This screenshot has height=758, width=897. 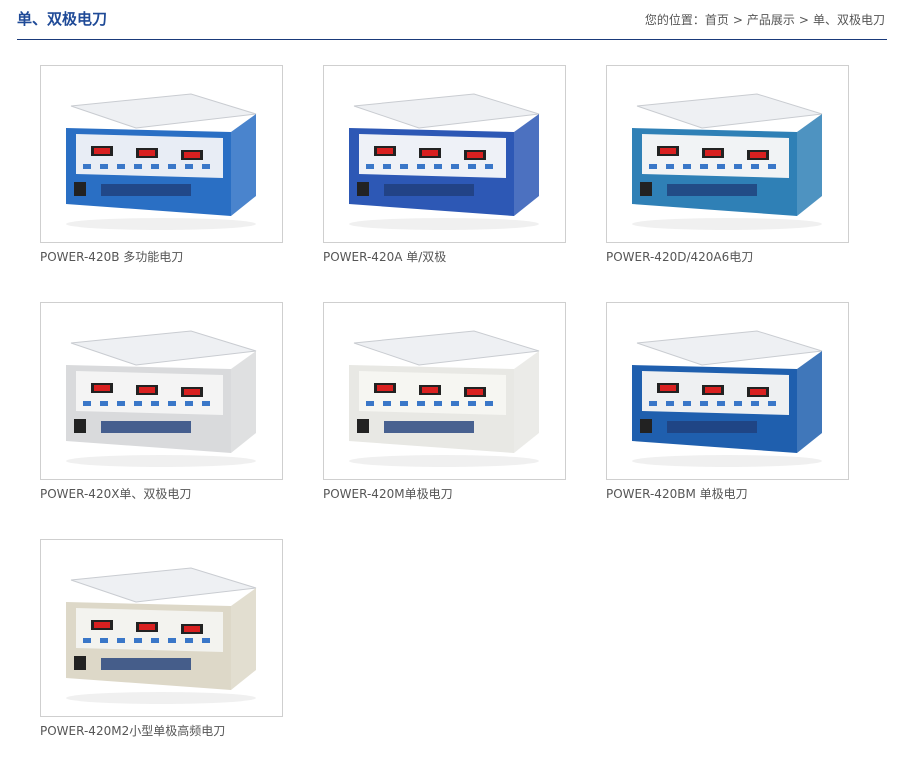 What do you see at coordinates (161, 256) in the screenshot?
I see `product-caption: POWER-420B 多功能电刀` at bounding box center [161, 256].